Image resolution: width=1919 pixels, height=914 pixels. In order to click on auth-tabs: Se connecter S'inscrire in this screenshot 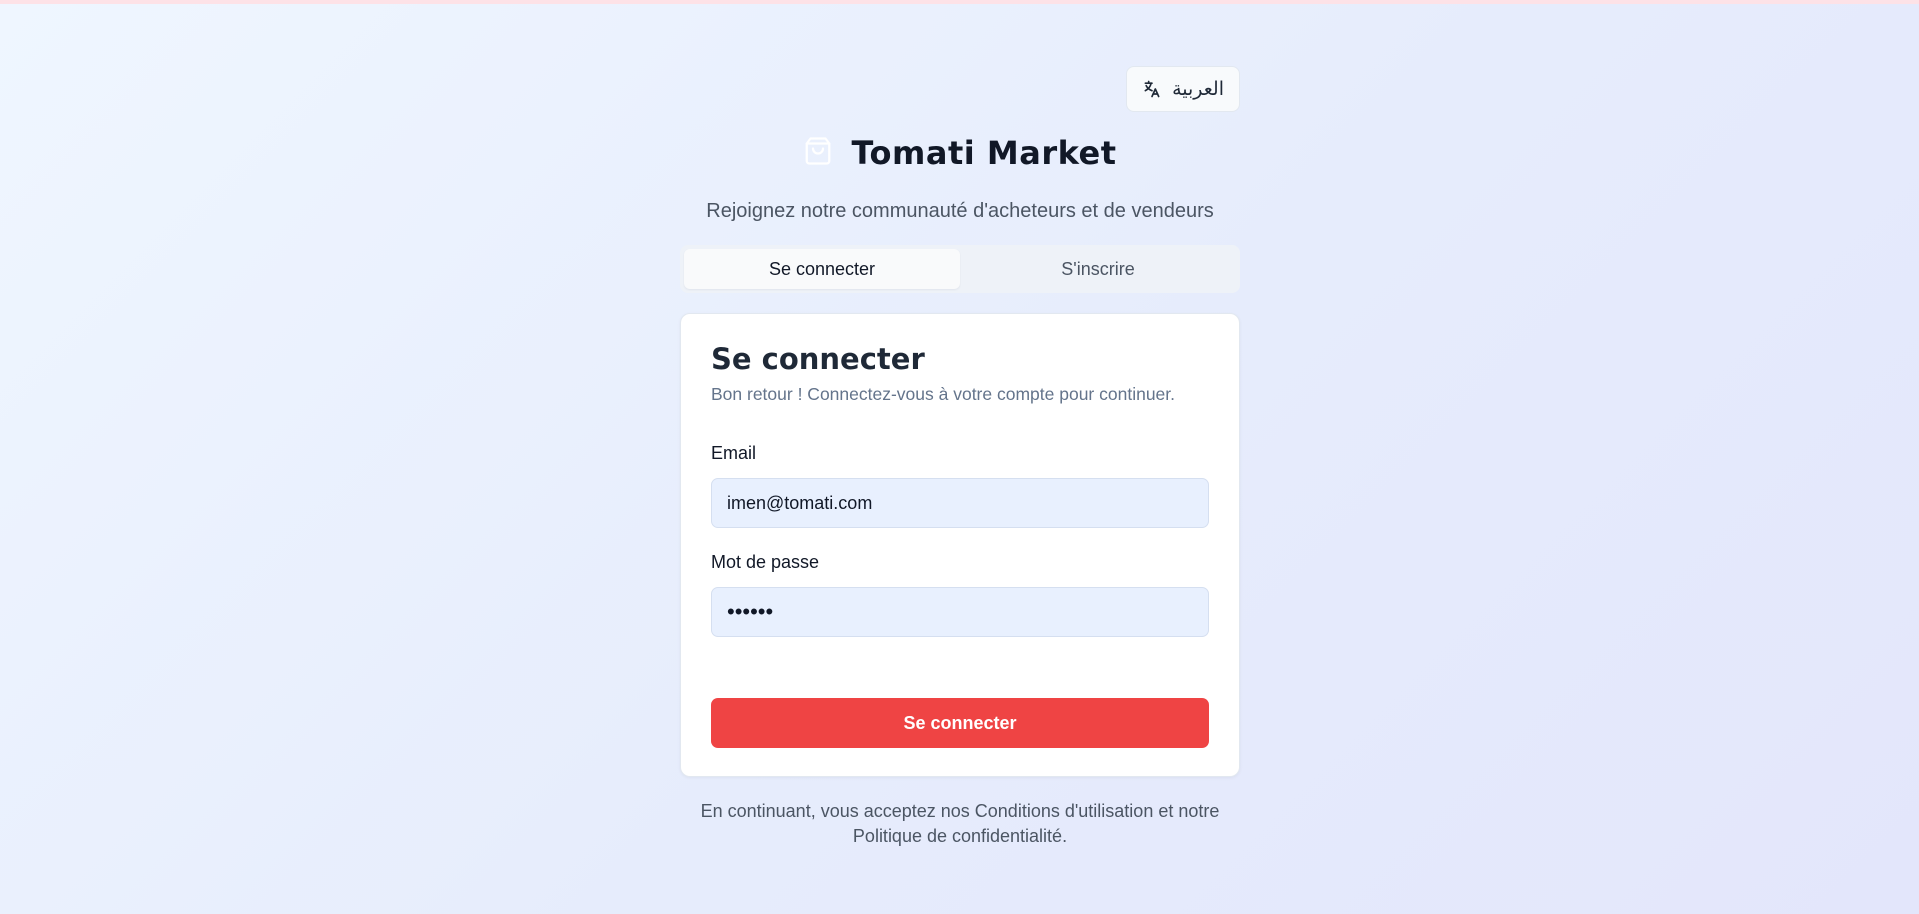, I will do `click(960, 269)`.